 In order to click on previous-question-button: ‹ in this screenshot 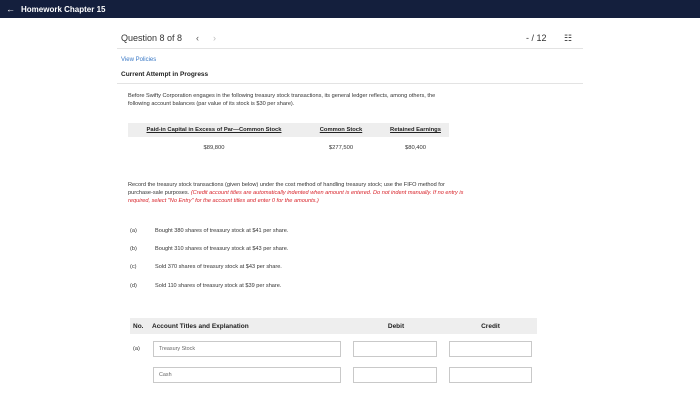, I will do `click(197, 38)`.